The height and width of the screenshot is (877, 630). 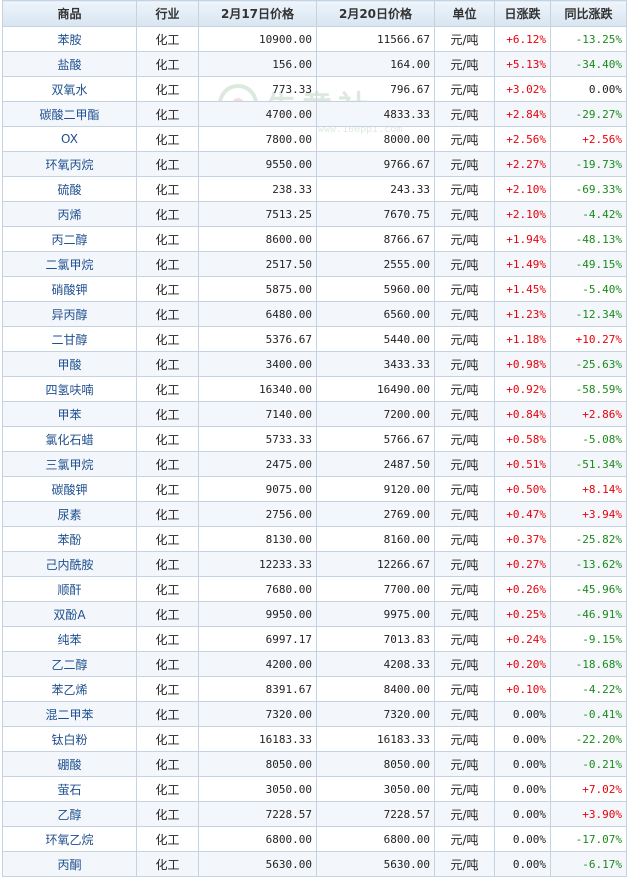 I want to click on price-feb20-cell: 9766.67, so click(x=375, y=164).